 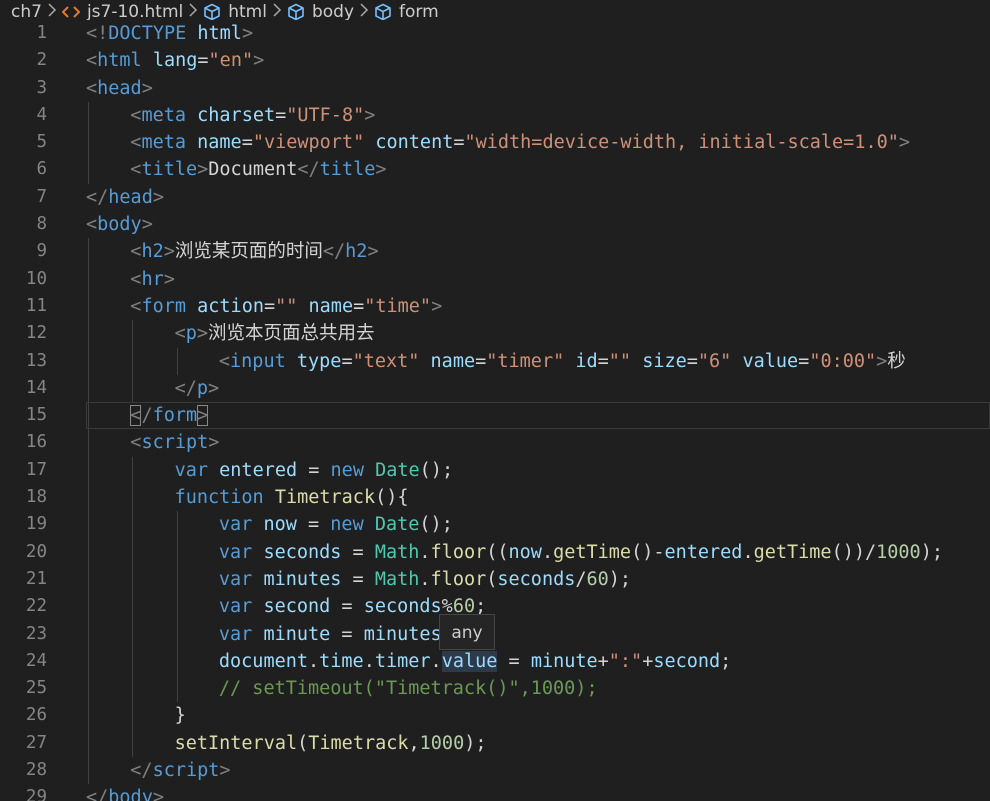 I want to click on code-token: <, so click(x=136, y=279).